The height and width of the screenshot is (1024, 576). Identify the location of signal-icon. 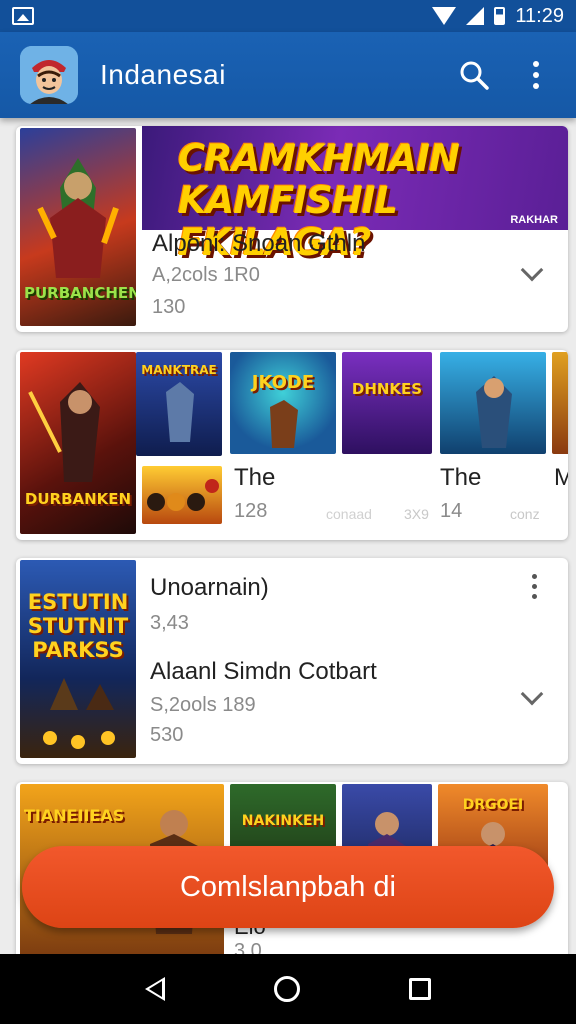
(475, 16).